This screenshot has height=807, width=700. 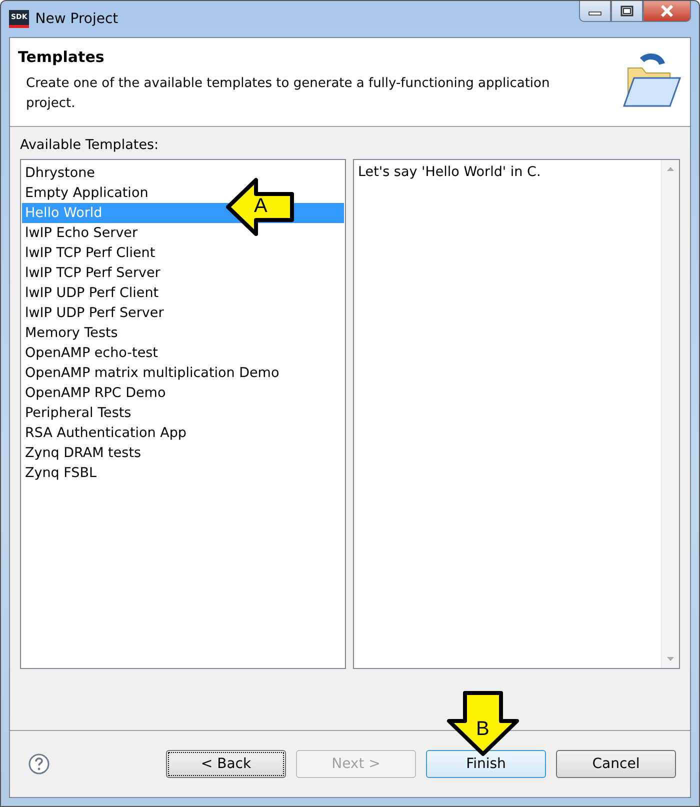 What do you see at coordinates (183, 473) in the screenshot?
I see `template-item: Zynq FSBL` at bounding box center [183, 473].